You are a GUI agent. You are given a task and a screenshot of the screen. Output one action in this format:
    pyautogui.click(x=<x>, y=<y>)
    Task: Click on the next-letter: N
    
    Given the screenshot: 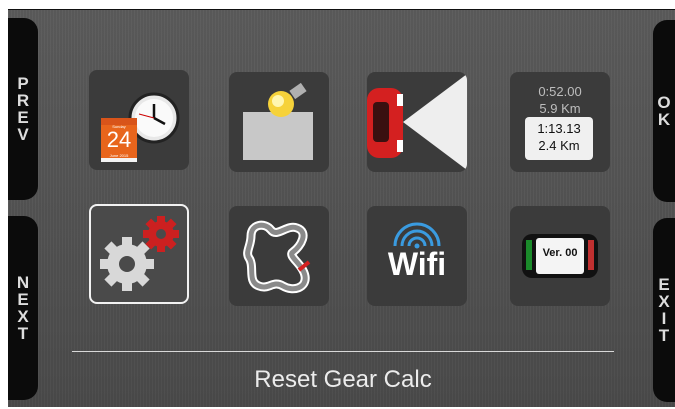 What is the action you would take?
    pyautogui.click(x=23, y=282)
    